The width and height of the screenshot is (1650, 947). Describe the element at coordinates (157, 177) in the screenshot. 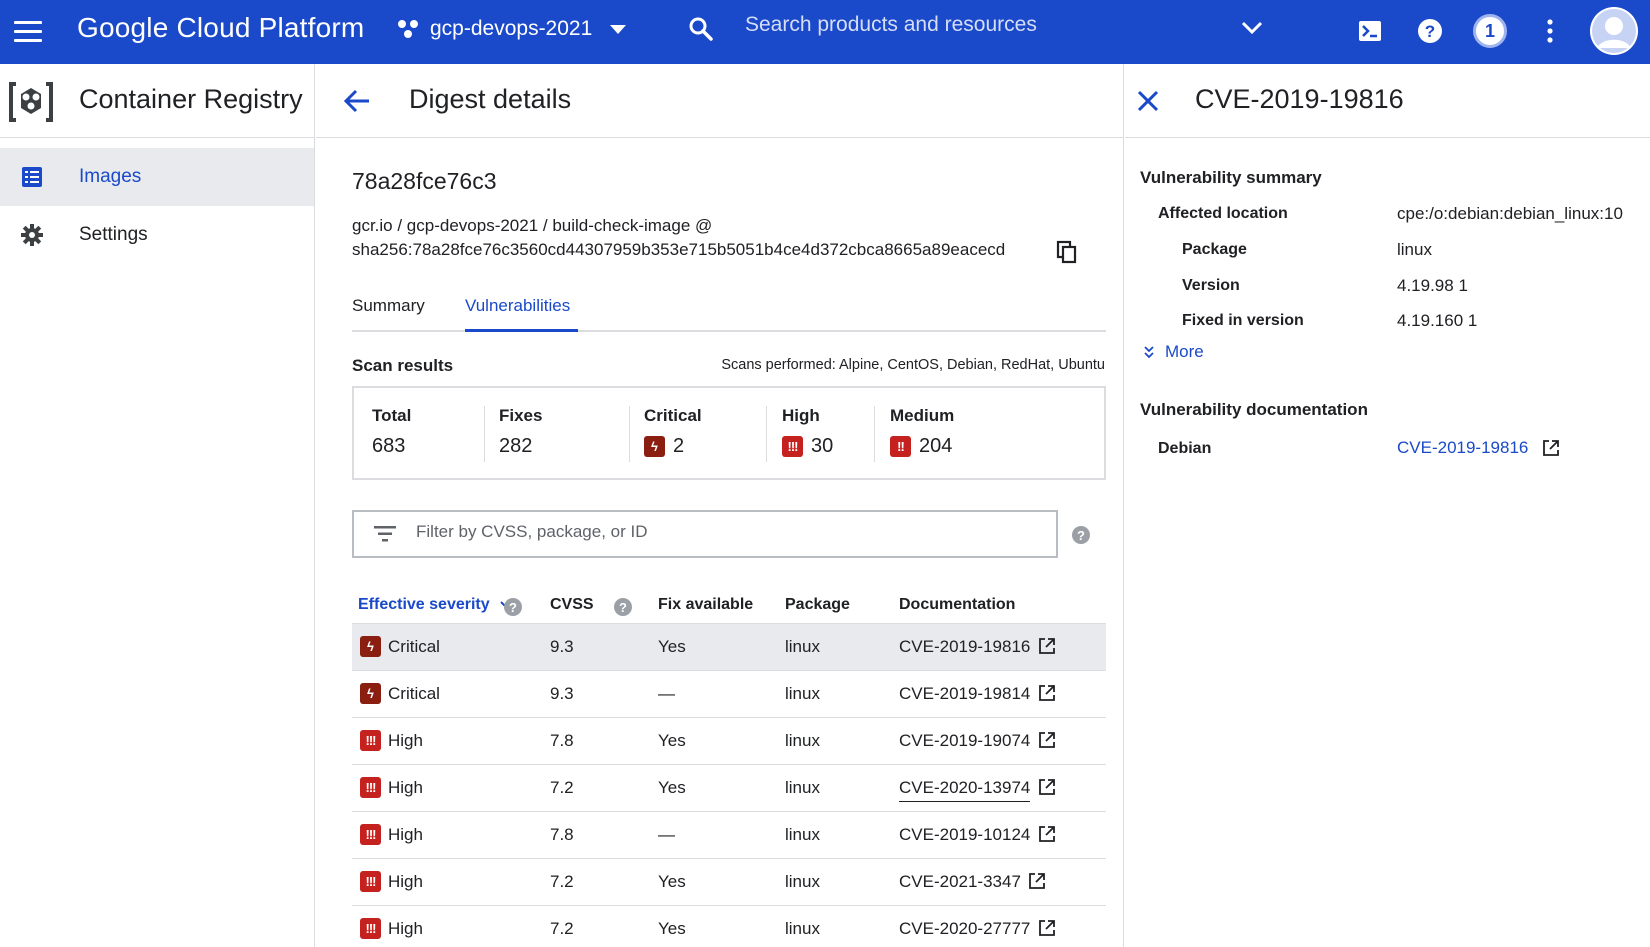

I see `sidebar-item-images: Images` at that location.